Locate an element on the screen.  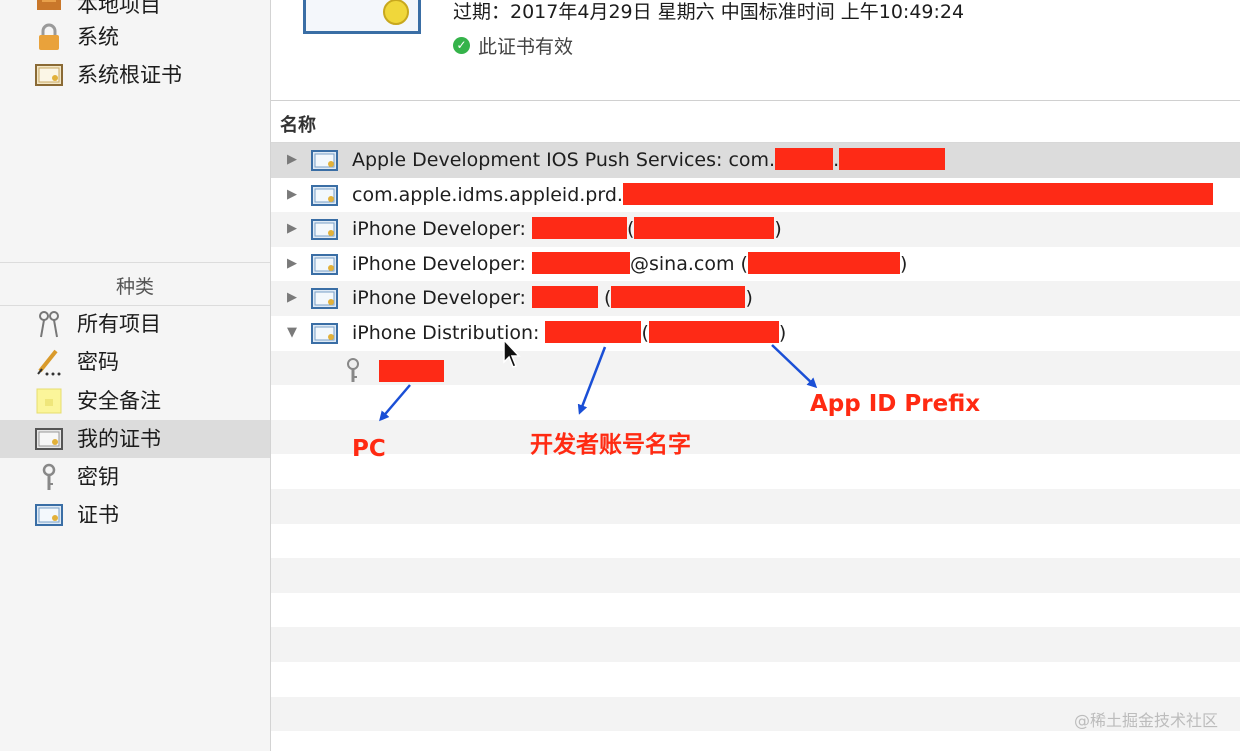
sidebar-item-label: 所有项目 is located at coordinates (119, 324).